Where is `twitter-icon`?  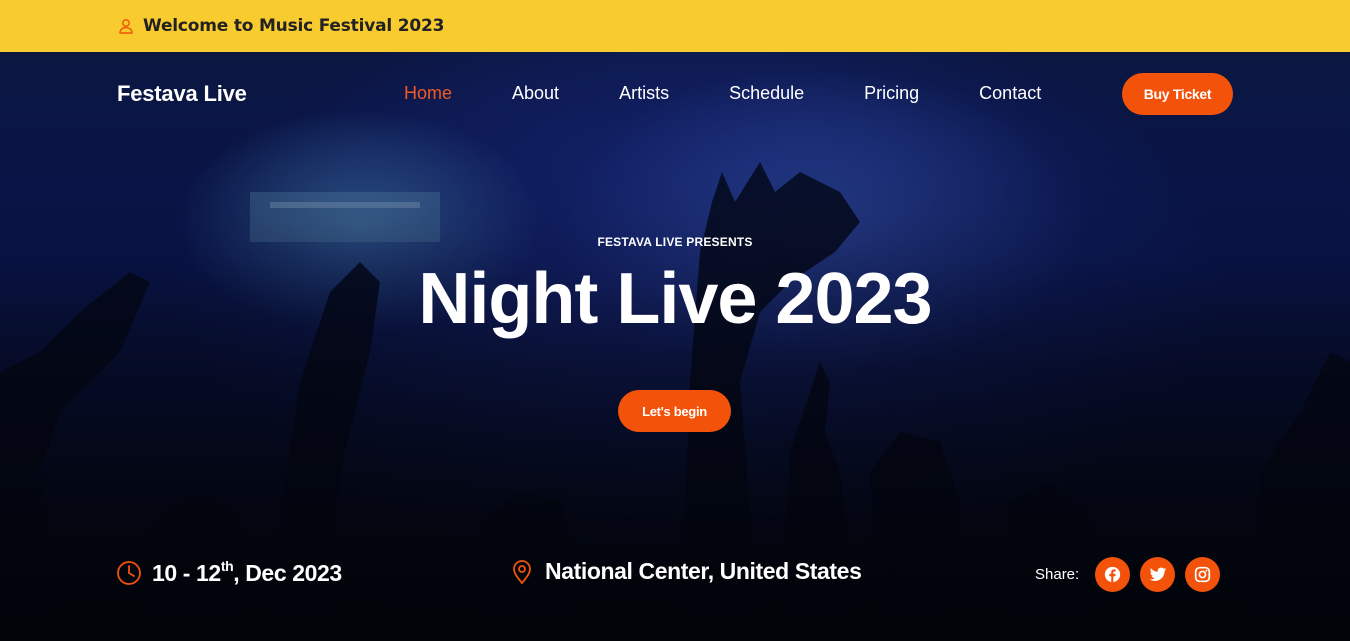
twitter-icon is located at coordinates (1158, 574).